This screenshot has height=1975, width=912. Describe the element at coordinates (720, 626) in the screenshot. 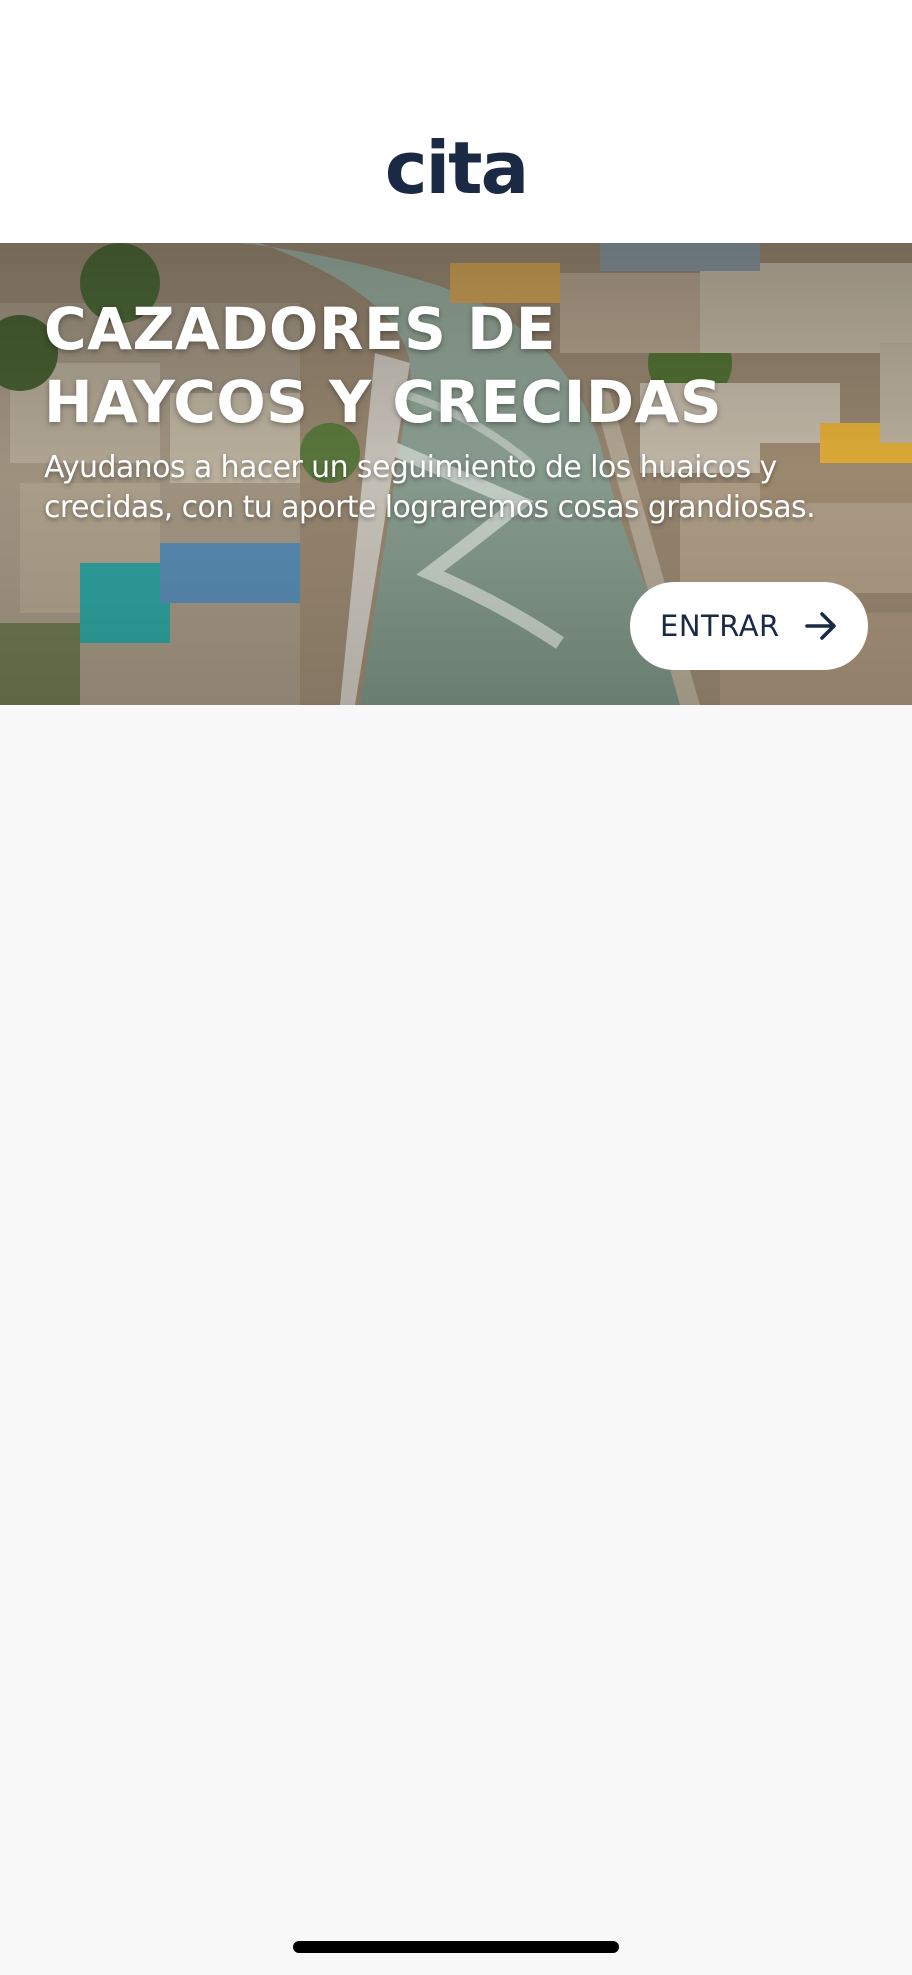

I see `enter-button-label: ENTRAR` at that location.